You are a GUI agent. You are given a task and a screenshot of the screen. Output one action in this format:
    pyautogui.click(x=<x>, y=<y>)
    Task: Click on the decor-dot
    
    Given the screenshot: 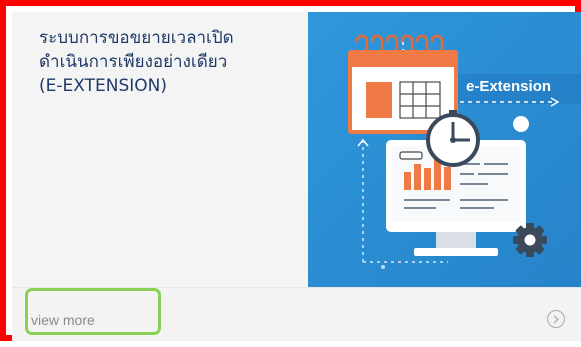 What is the action you would take?
    pyautogui.click(x=521, y=124)
    